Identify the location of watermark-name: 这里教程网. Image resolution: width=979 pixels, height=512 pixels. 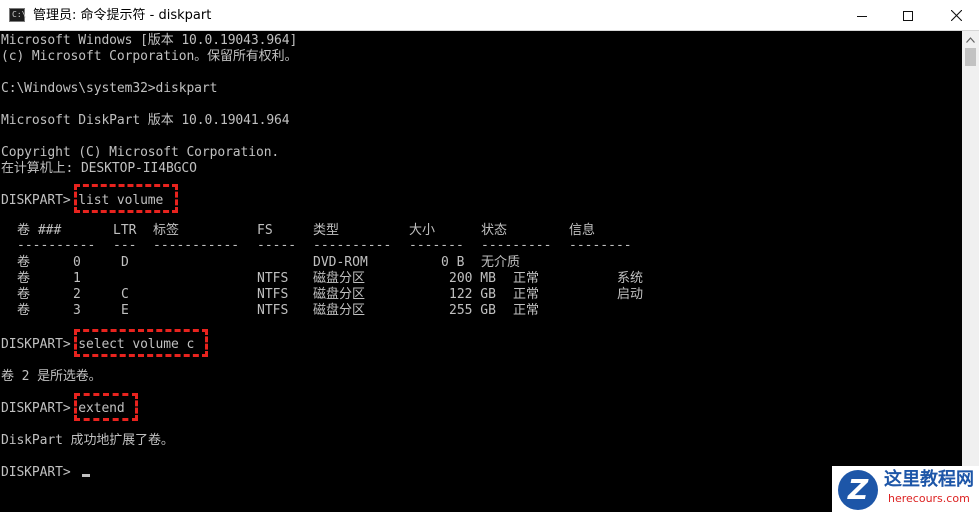
(929, 479).